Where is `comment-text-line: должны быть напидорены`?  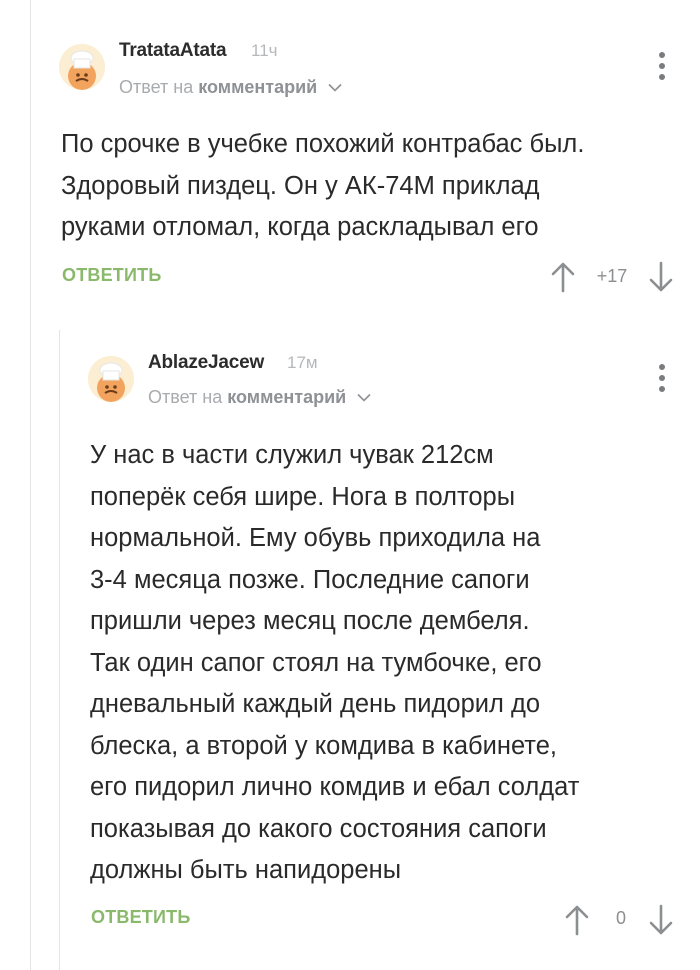
comment-text-line: должны быть напидорены is located at coordinates (246, 870).